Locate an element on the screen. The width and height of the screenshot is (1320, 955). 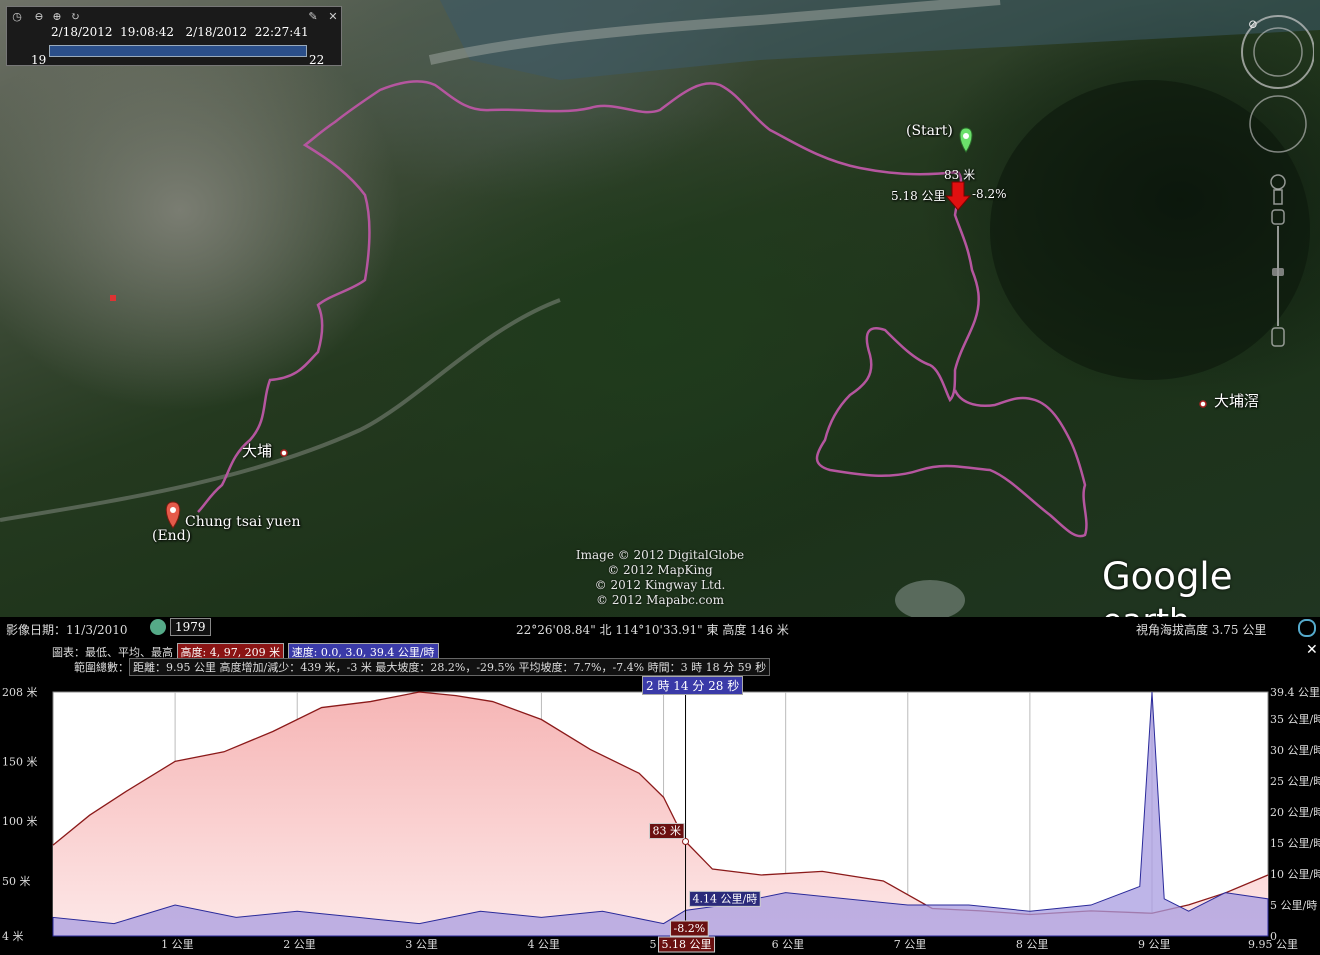
y-left-tick: 50 米 is located at coordinates (16, 881).